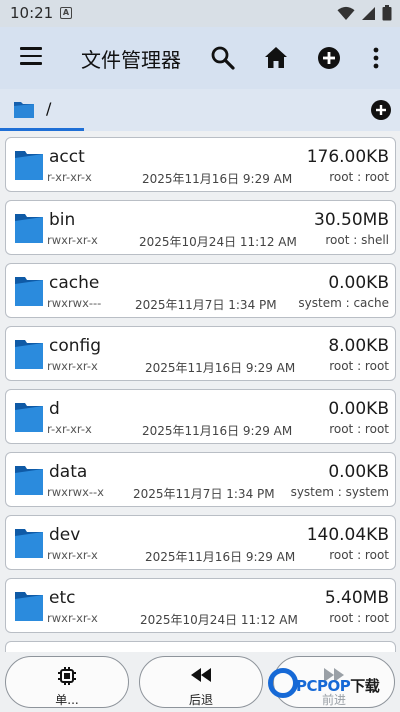 The image size is (400, 712). Describe the element at coordinates (200, 110) in the screenshot. I see `path-bar: /` at that location.